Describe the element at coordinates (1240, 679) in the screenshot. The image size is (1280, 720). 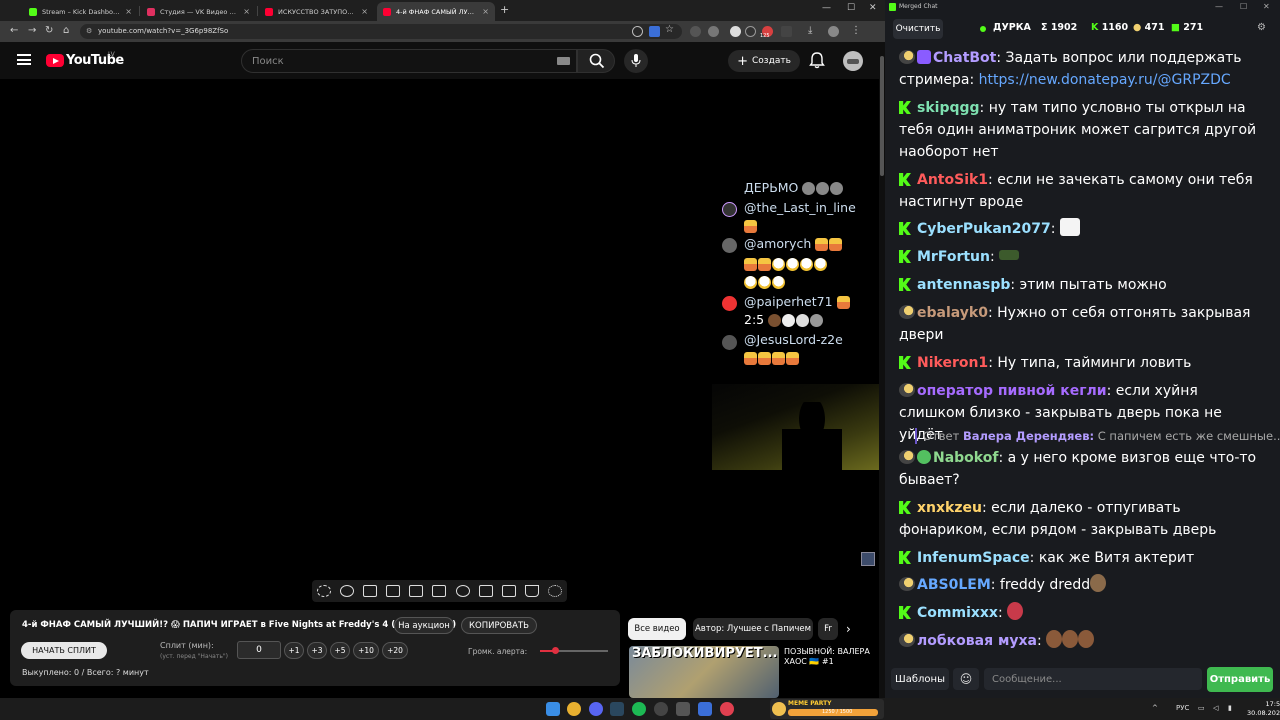
I see `send-button: Отправить` at that location.